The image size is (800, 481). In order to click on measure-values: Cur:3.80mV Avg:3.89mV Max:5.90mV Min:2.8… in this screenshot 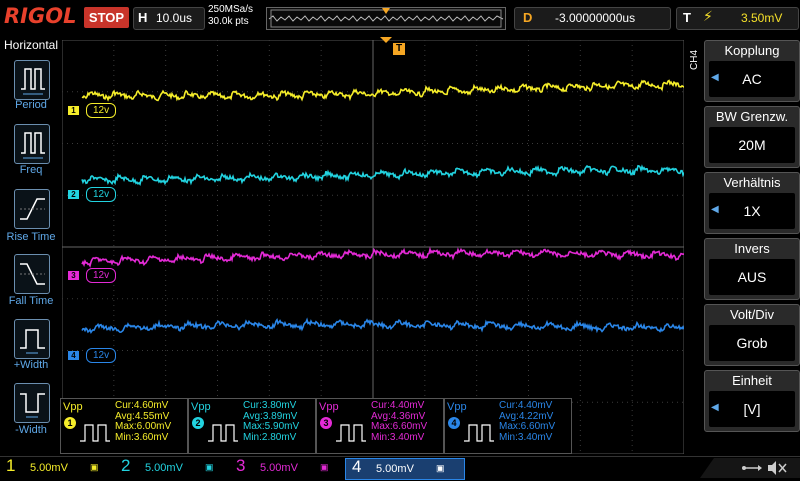, I will do `click(271, 421)`.